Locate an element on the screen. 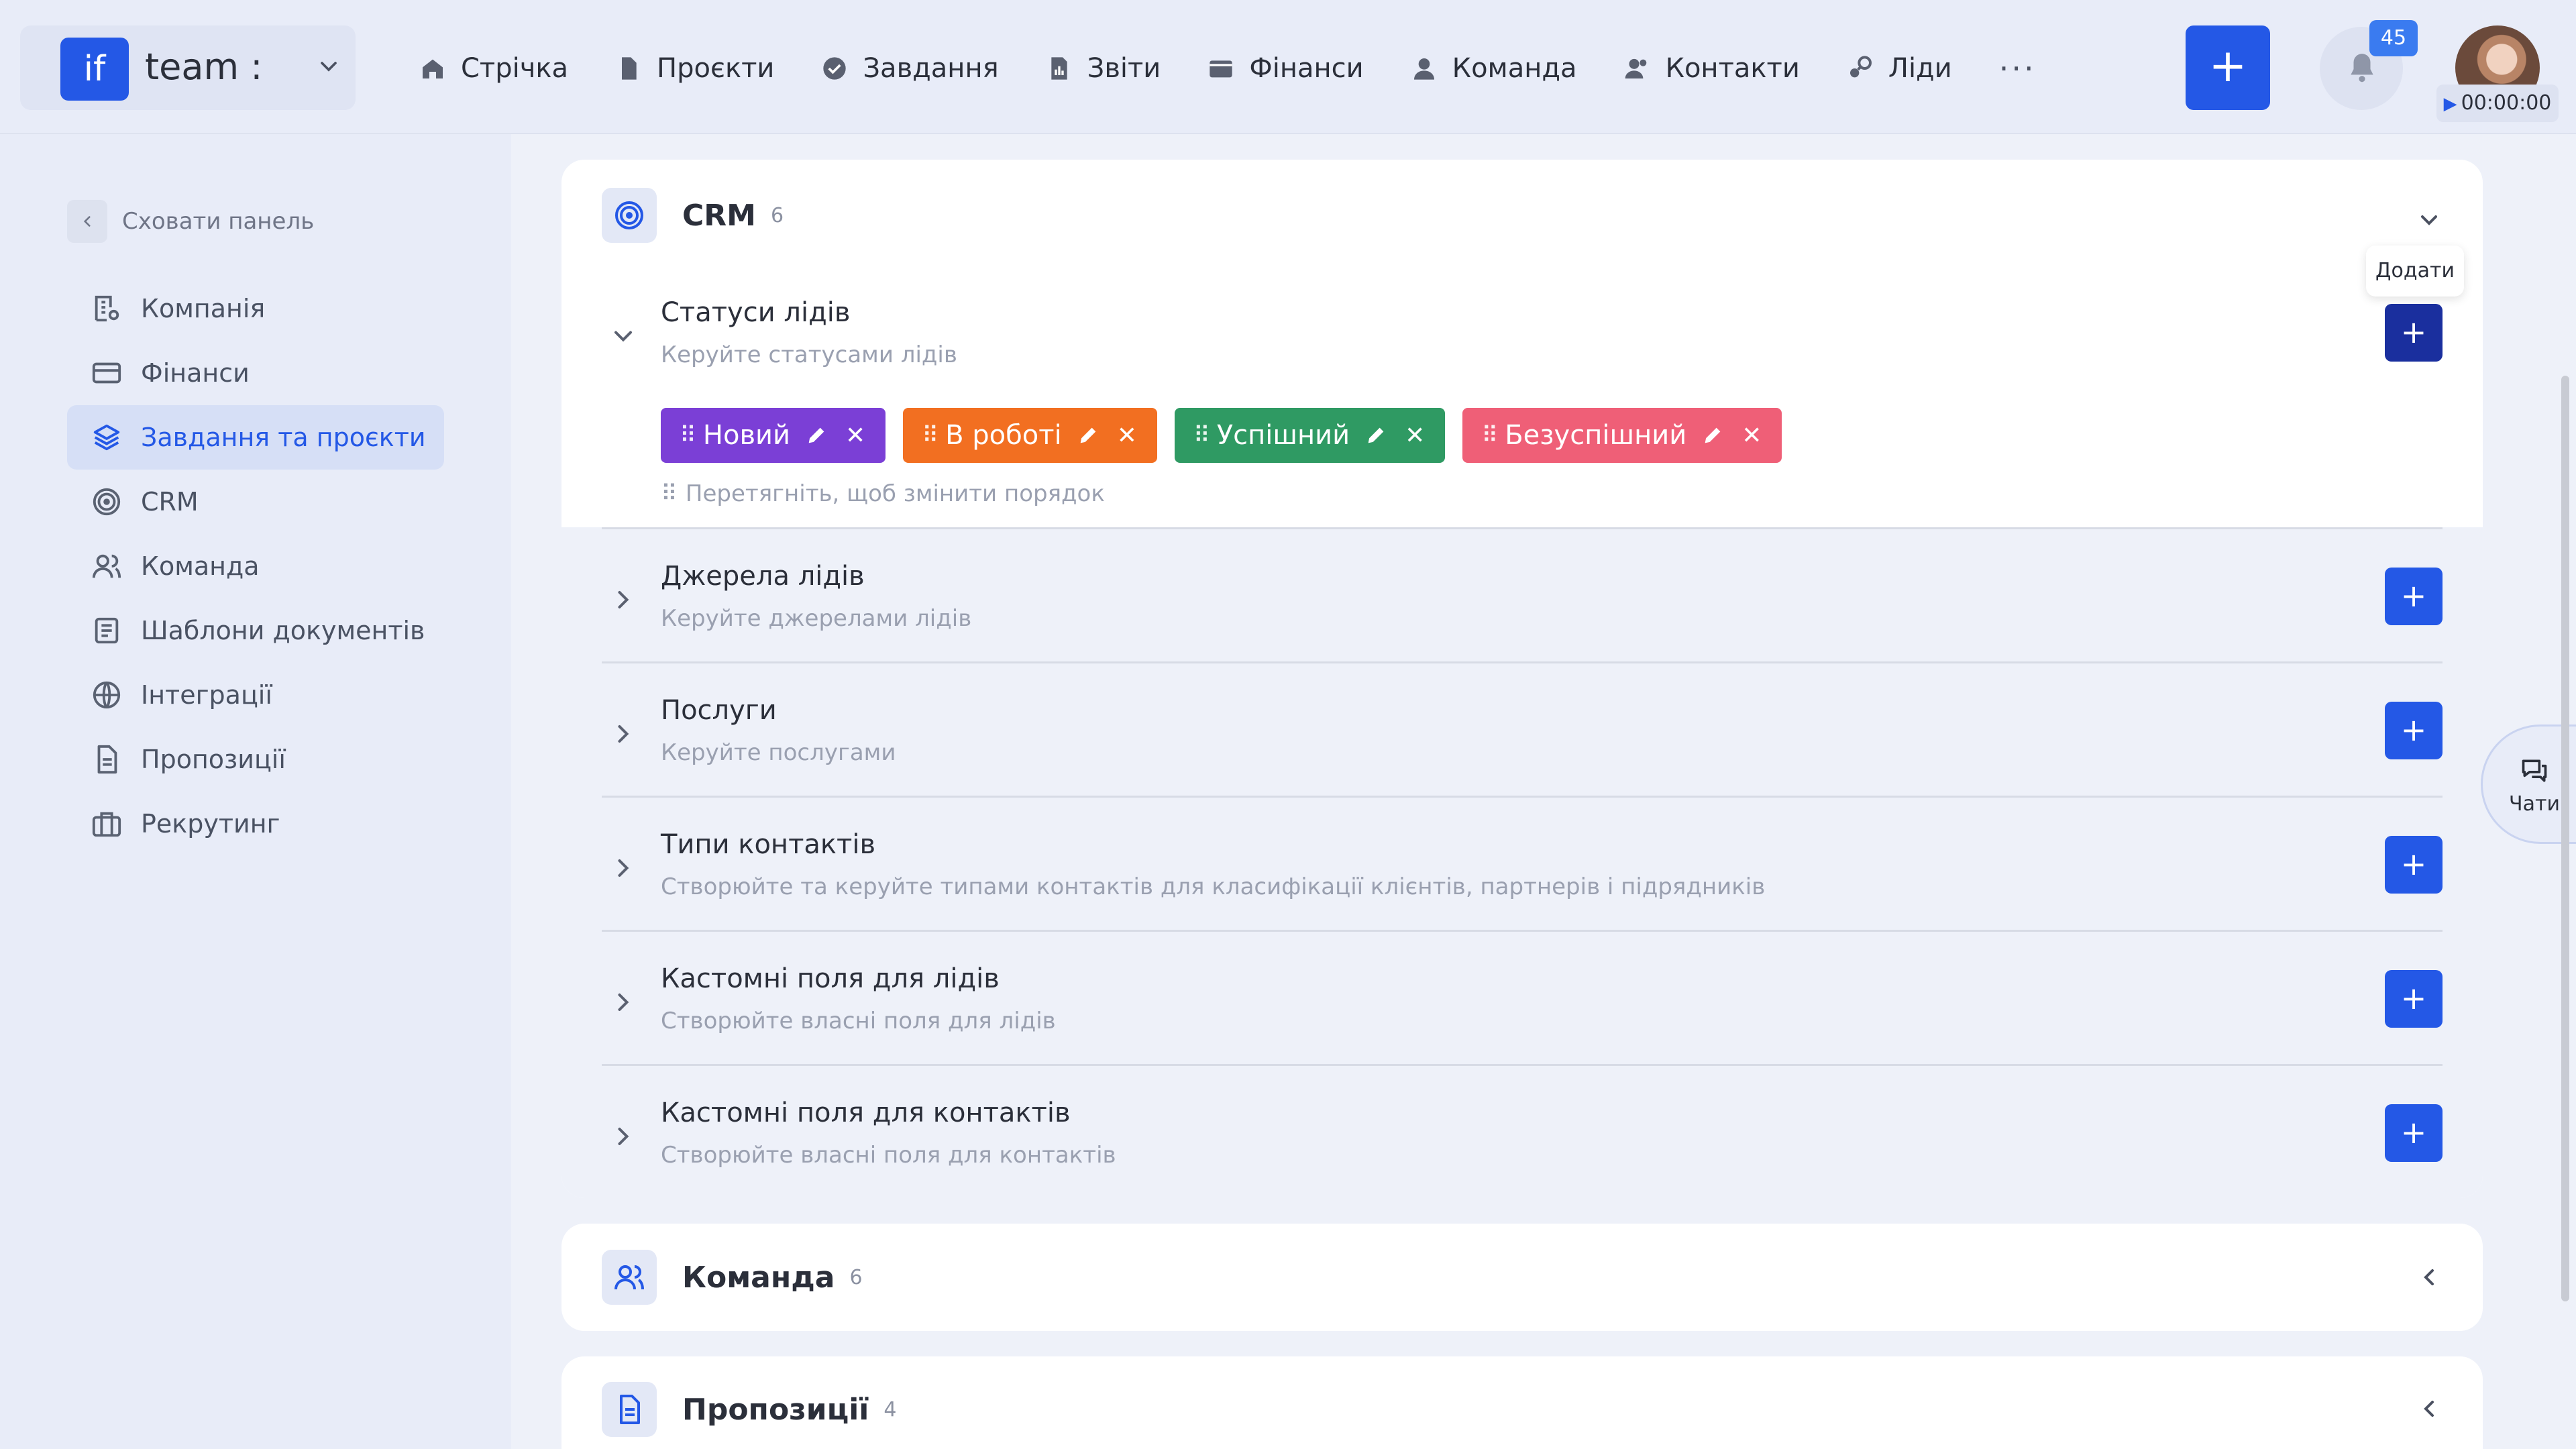 The height and width of the screenshot is (1449, 2576). sidebar-item-label: Команда is located at coordinates (200, 566).